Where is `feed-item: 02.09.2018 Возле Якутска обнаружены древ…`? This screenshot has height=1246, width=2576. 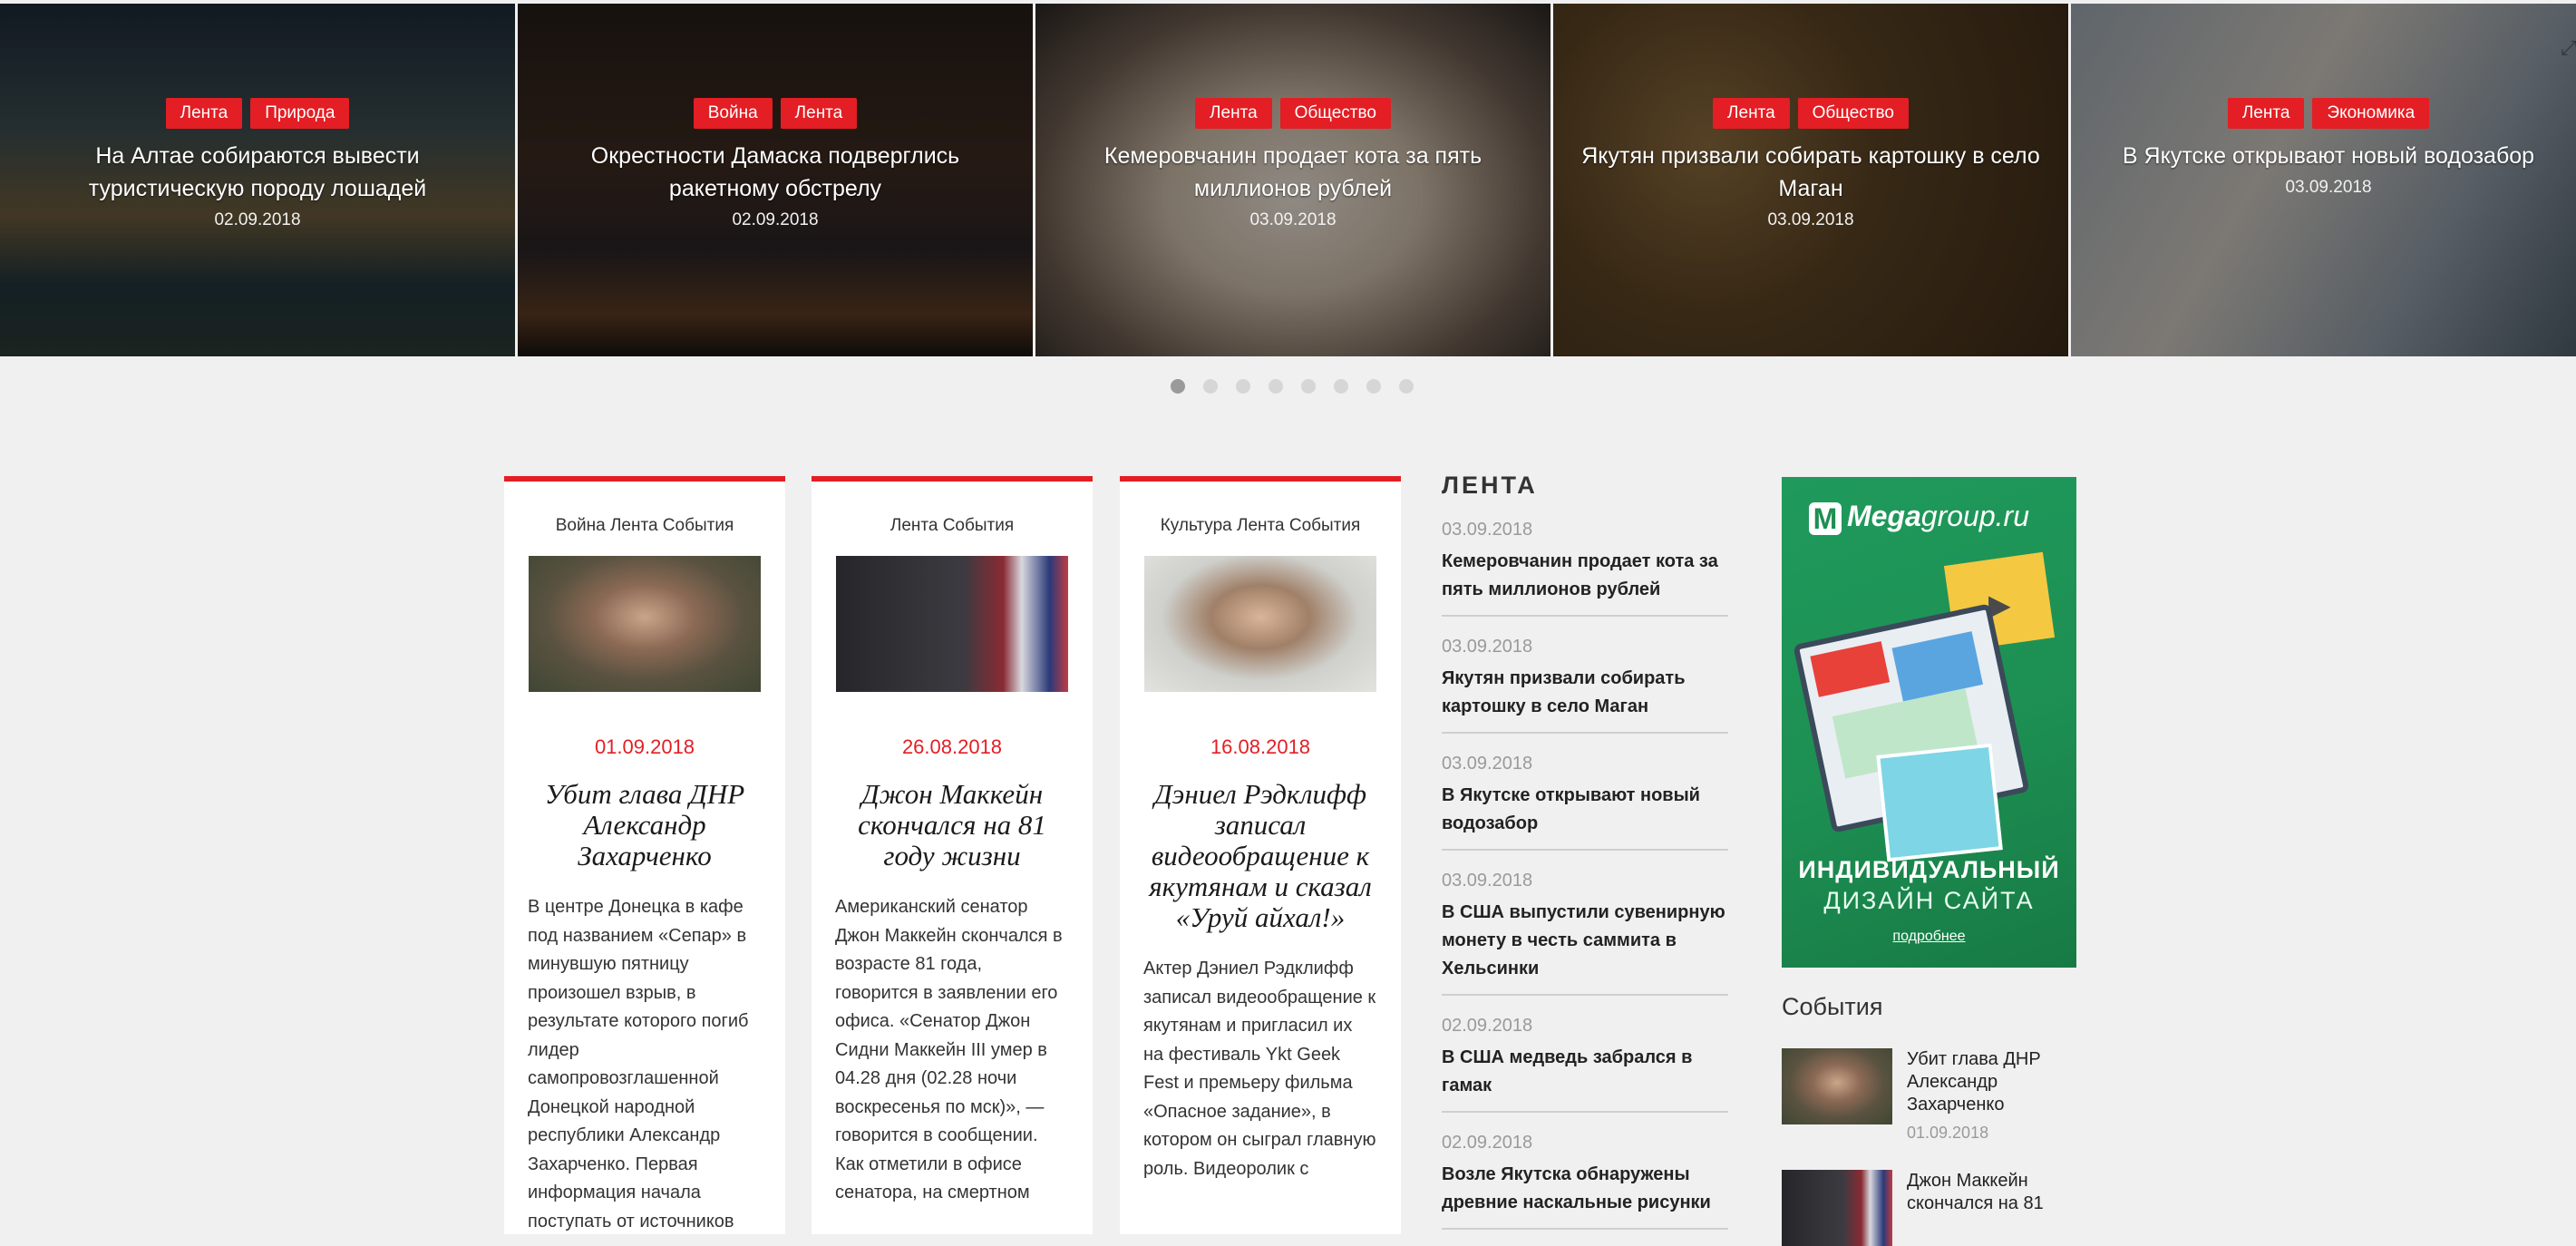
feed-item: 02.09.2018 Возле Якутска обнаружены древ… is located at coordinates (1585, 1171).